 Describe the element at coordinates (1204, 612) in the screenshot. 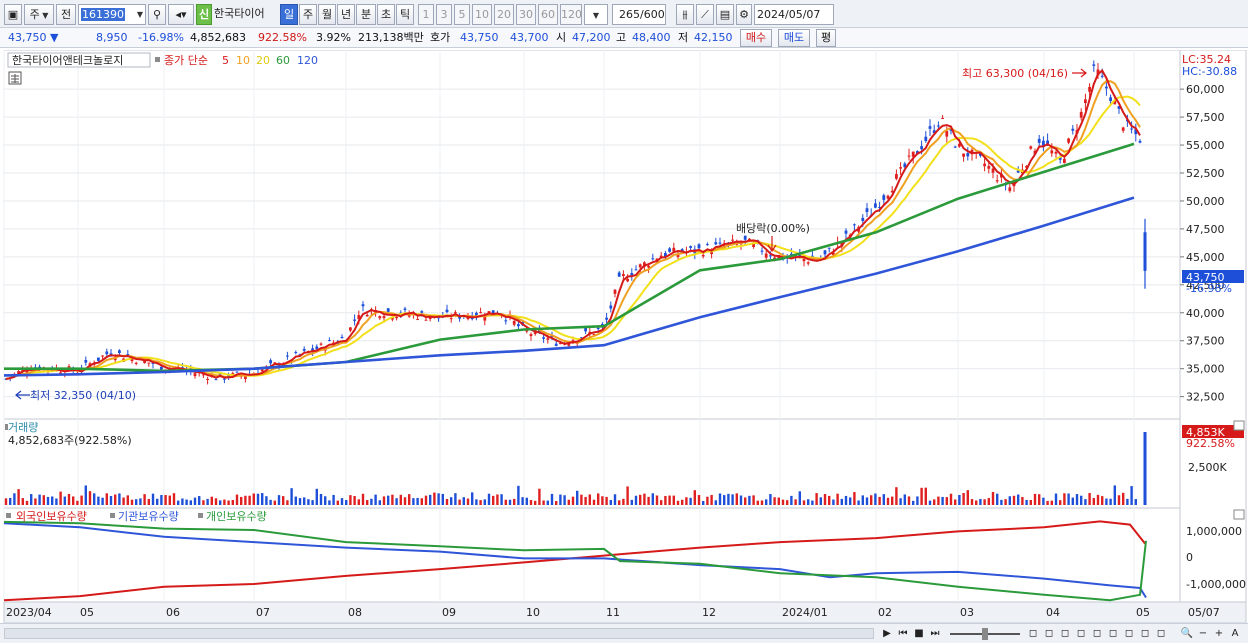

I see `x-tick-label: 05/07` at that location.